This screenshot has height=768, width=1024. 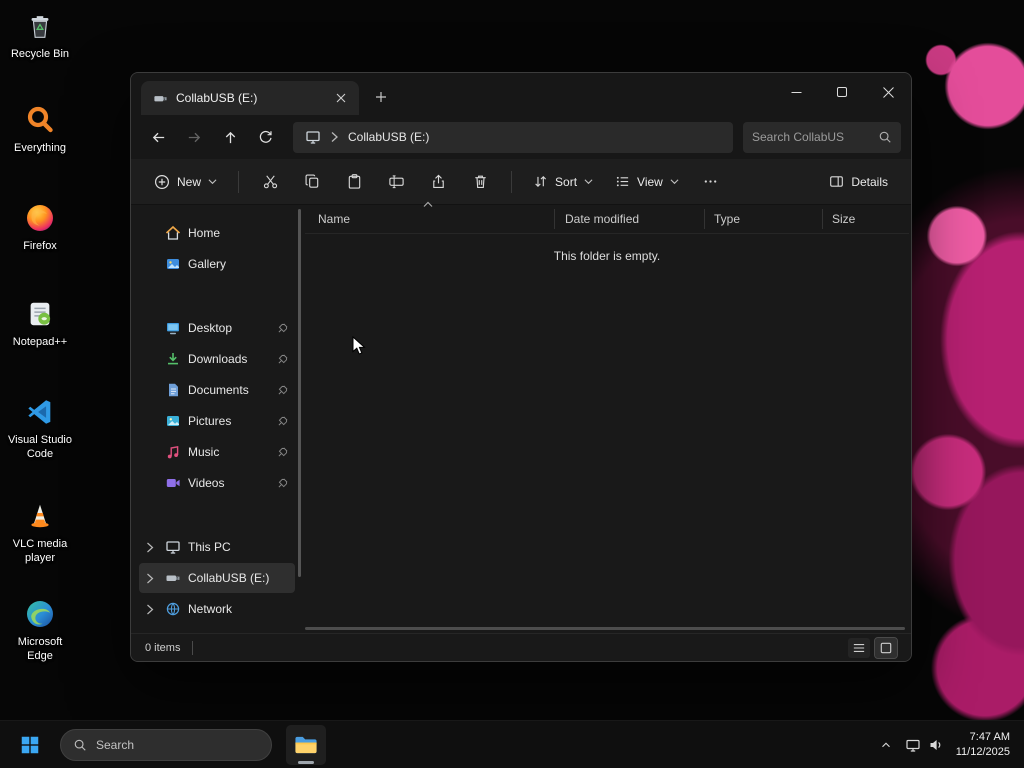 I want to click on sidebar-item-gallery: Gallery, so click(x=217, y=264).